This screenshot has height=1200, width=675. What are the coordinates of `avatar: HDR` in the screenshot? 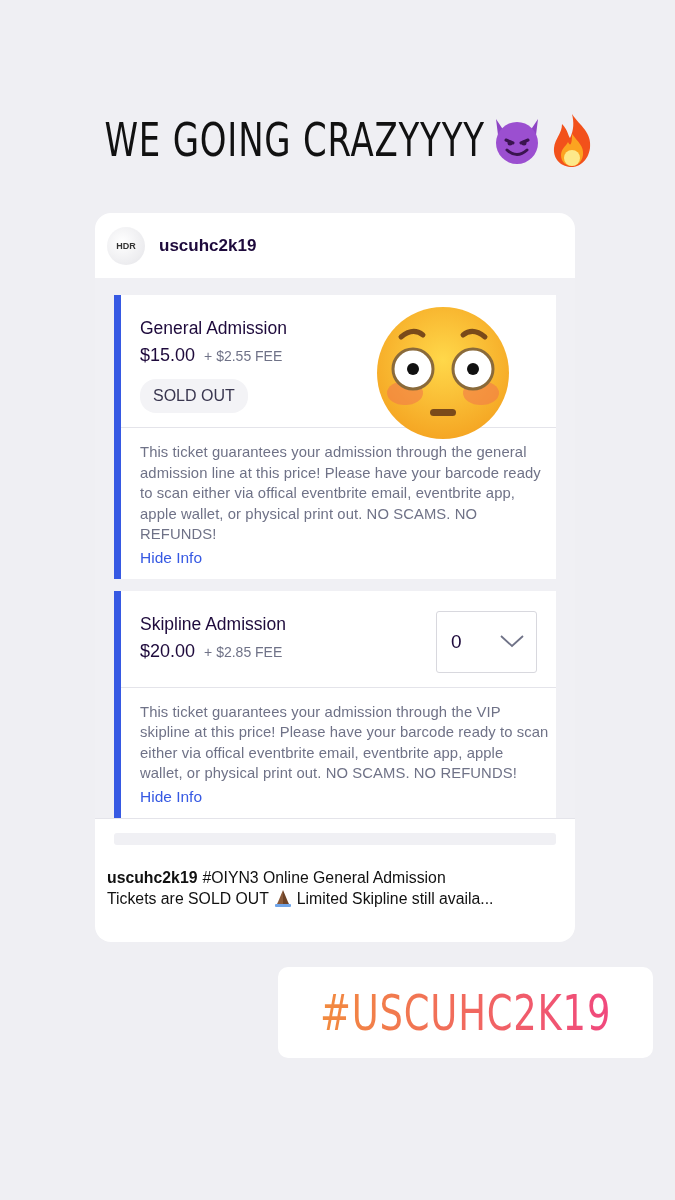 It's located at (126, 245).